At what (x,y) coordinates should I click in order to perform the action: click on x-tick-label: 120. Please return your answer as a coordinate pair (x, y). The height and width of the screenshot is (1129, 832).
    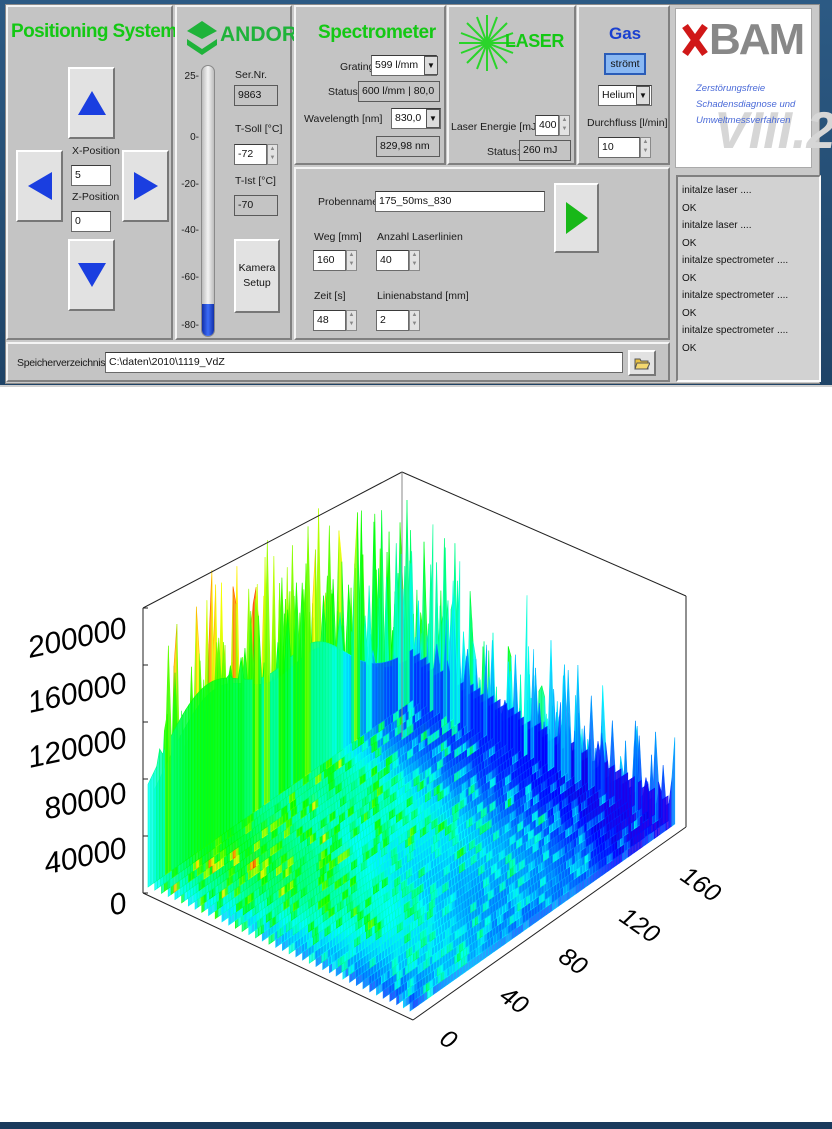
    Looking at the image, I should click on (640, 925).